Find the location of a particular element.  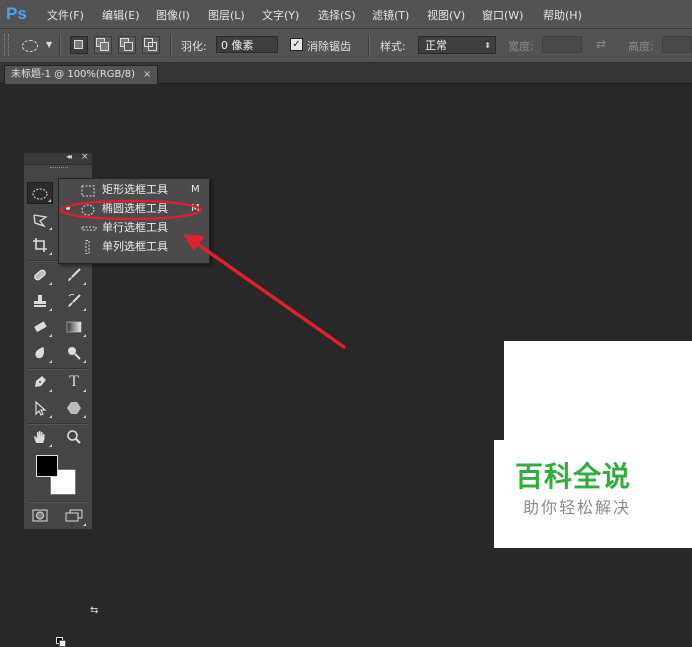

style-select-value: 正常 is located at coordinates (436, 45).